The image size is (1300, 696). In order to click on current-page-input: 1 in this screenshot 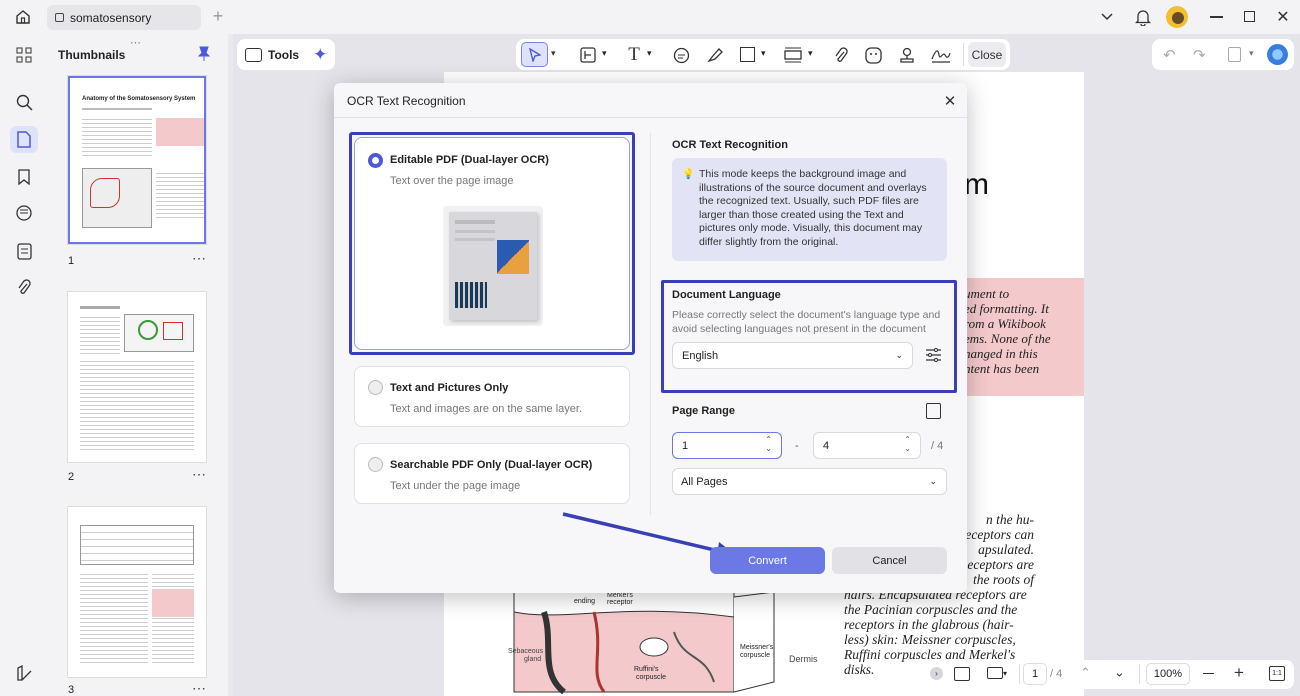, I will do `click(1035, 674)`.